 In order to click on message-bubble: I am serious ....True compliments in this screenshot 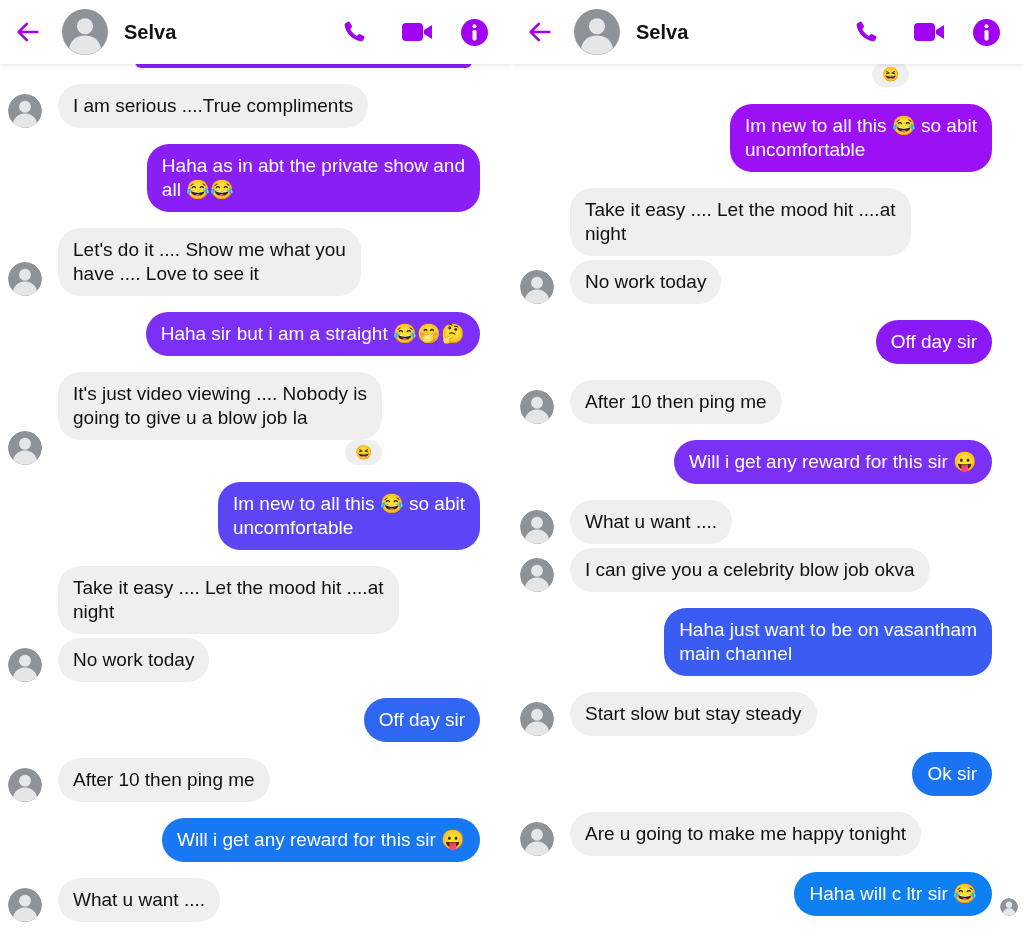, I will do `click(213, 106)`.